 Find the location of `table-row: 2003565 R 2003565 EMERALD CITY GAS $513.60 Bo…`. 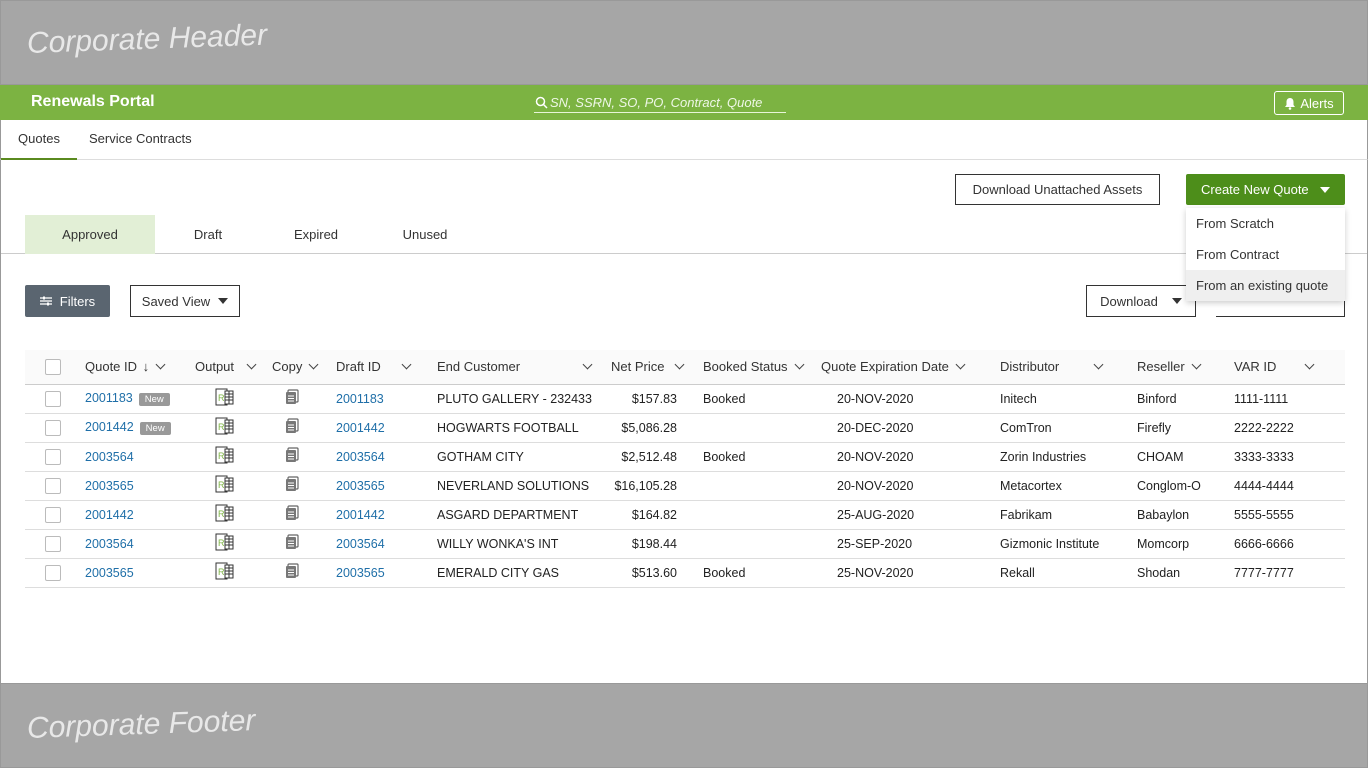

table-row: 2003565 R 2003565 EMERALD CITY GAS $513.60 Bo… is located at coordinates (685, 573).